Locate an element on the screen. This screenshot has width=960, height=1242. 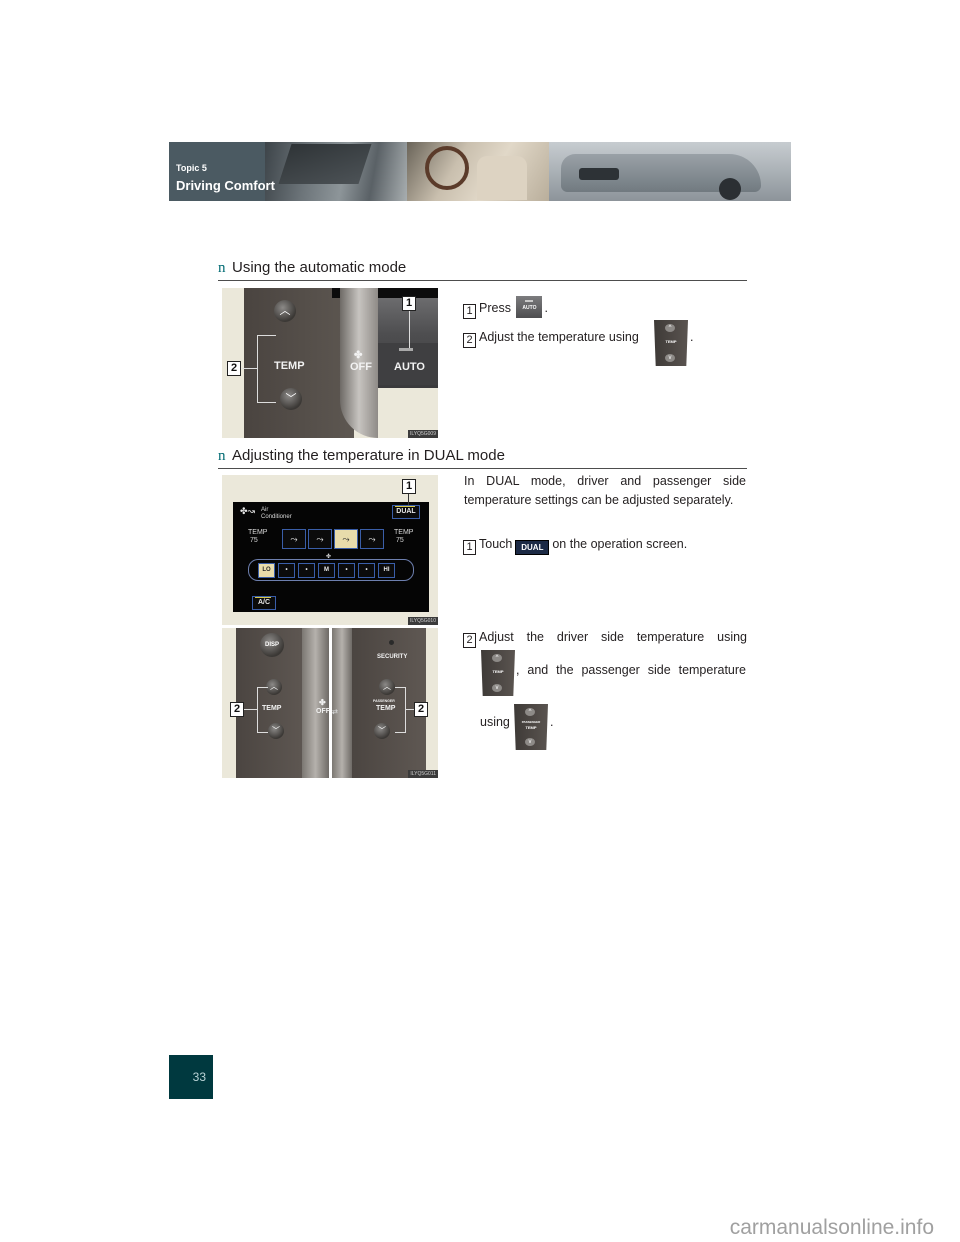
fan-speed-2: • is located at coordinates (286, 570).